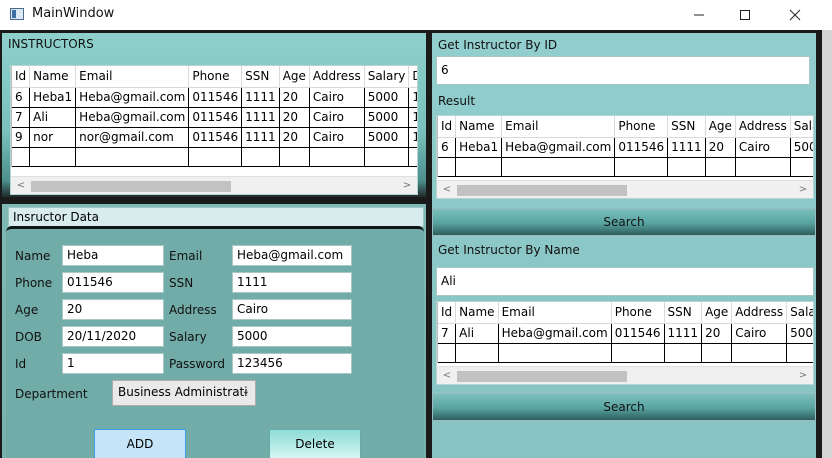 The image size is (832, 458). What do you see at coordinates (184, 393) in the screenshot?
I see `department-select: Business Administrati ⌄` at bounding box center [184, 393].